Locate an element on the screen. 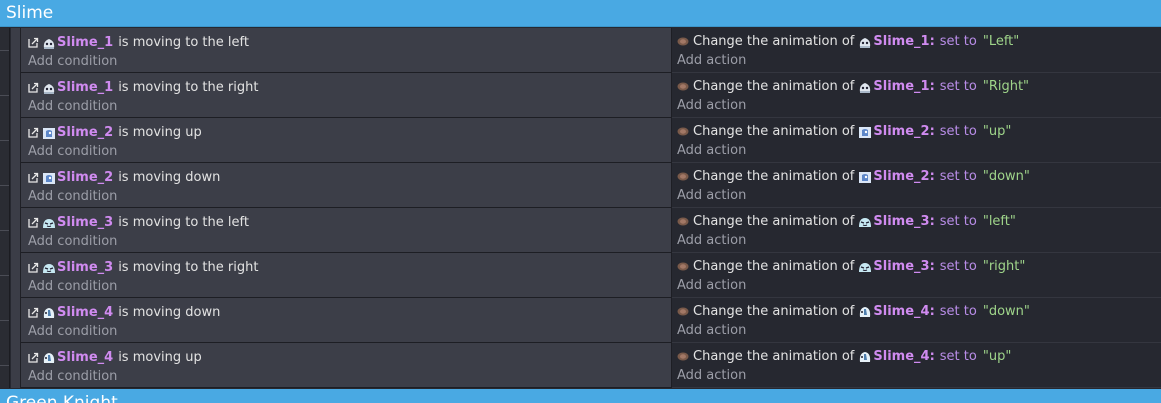 The width and height of the screenshot is (1161, 403). condition: Slime_4 is moving down is located at coordinates (124, 312).